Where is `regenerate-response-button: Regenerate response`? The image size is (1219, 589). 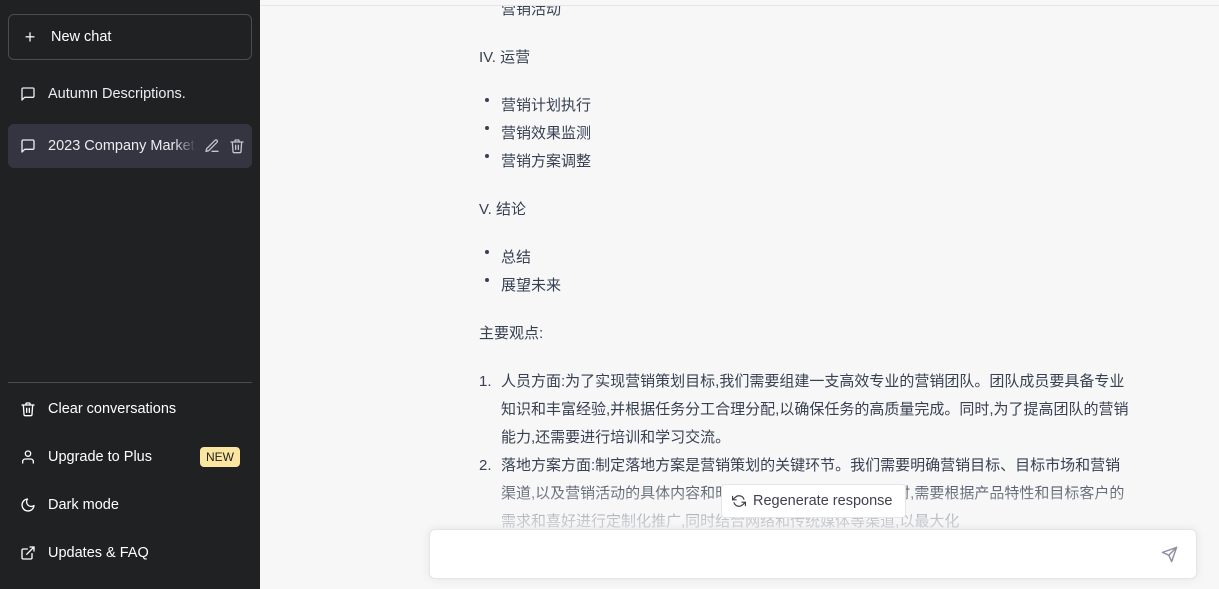 regenerate-response-button: Regenerate response is located at coordinates (813, 501).